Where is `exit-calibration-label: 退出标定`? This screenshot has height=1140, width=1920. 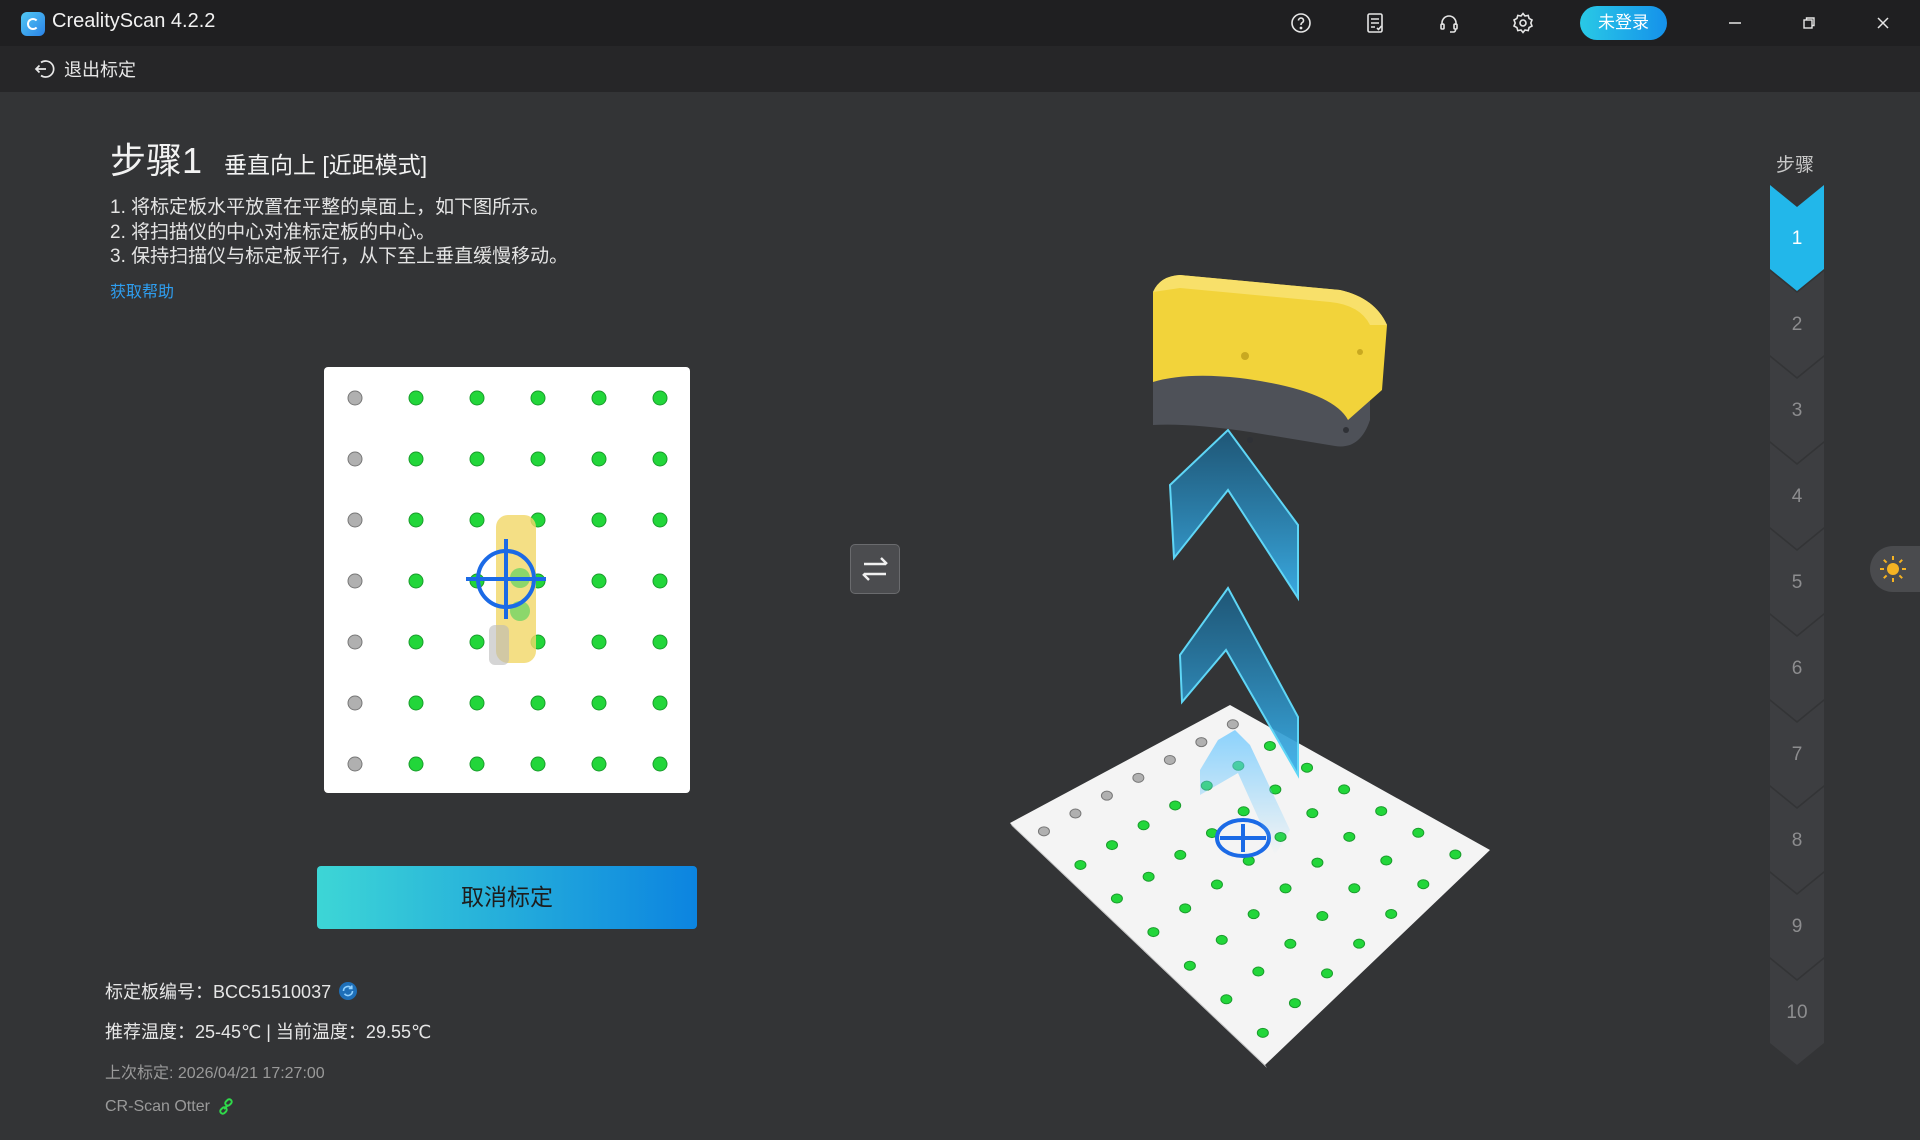 exit-calibration-label: 退出标定 is located at coordinates (100, 70).